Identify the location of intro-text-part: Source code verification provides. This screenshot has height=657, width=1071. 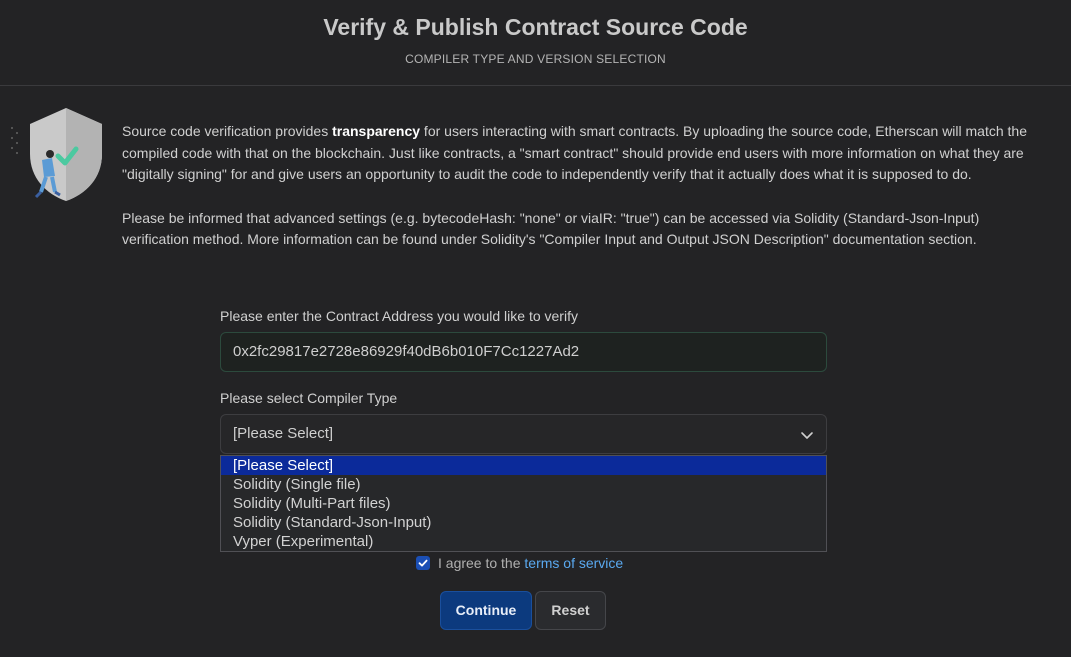
(227, 131).